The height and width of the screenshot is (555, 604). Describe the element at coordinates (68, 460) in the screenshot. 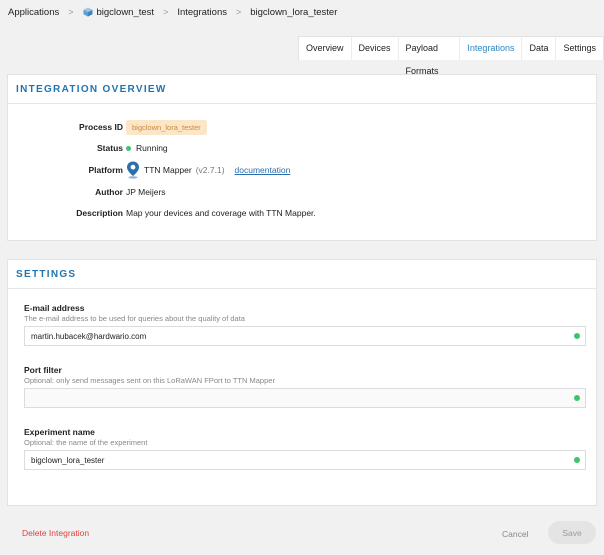

I see `experiment-name-value: bigclown_lora_tester` at that location.